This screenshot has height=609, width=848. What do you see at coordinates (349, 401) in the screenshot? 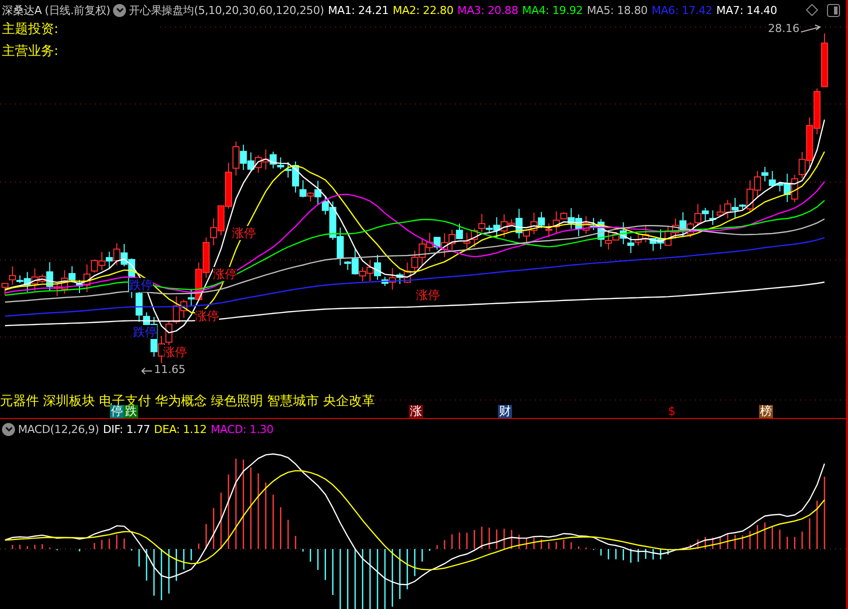
I see `concept-tag: 央企改革` at bounding box center [349, 401].